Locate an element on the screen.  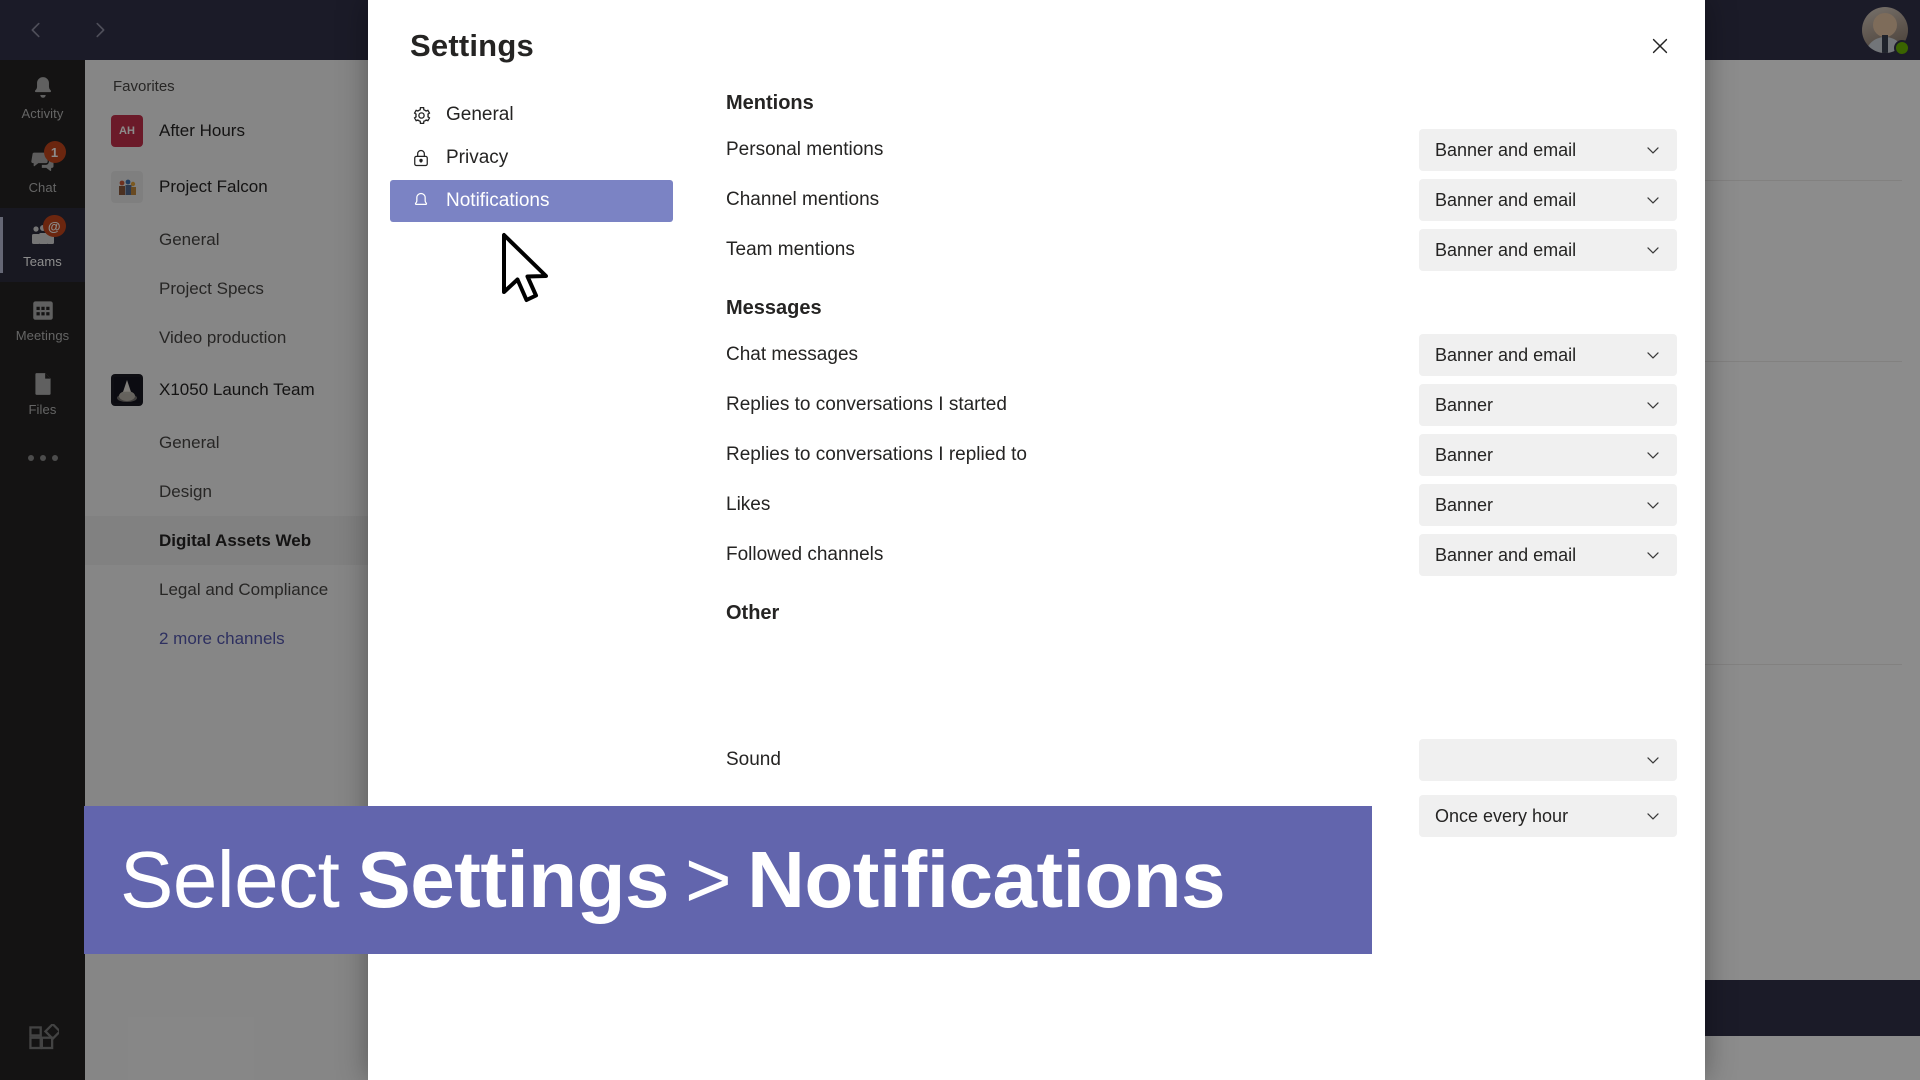
dropdown-likes: Banner is located at coordinates (1548, 505).